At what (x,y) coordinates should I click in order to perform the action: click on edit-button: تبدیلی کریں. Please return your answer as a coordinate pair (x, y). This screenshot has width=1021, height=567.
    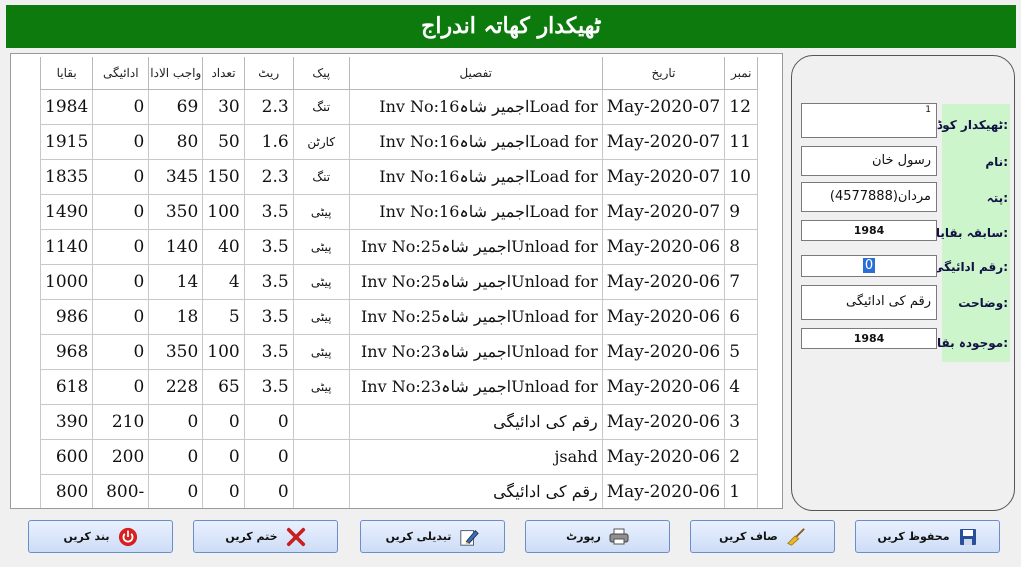
    Looking at the image, I should click on (432, 536).